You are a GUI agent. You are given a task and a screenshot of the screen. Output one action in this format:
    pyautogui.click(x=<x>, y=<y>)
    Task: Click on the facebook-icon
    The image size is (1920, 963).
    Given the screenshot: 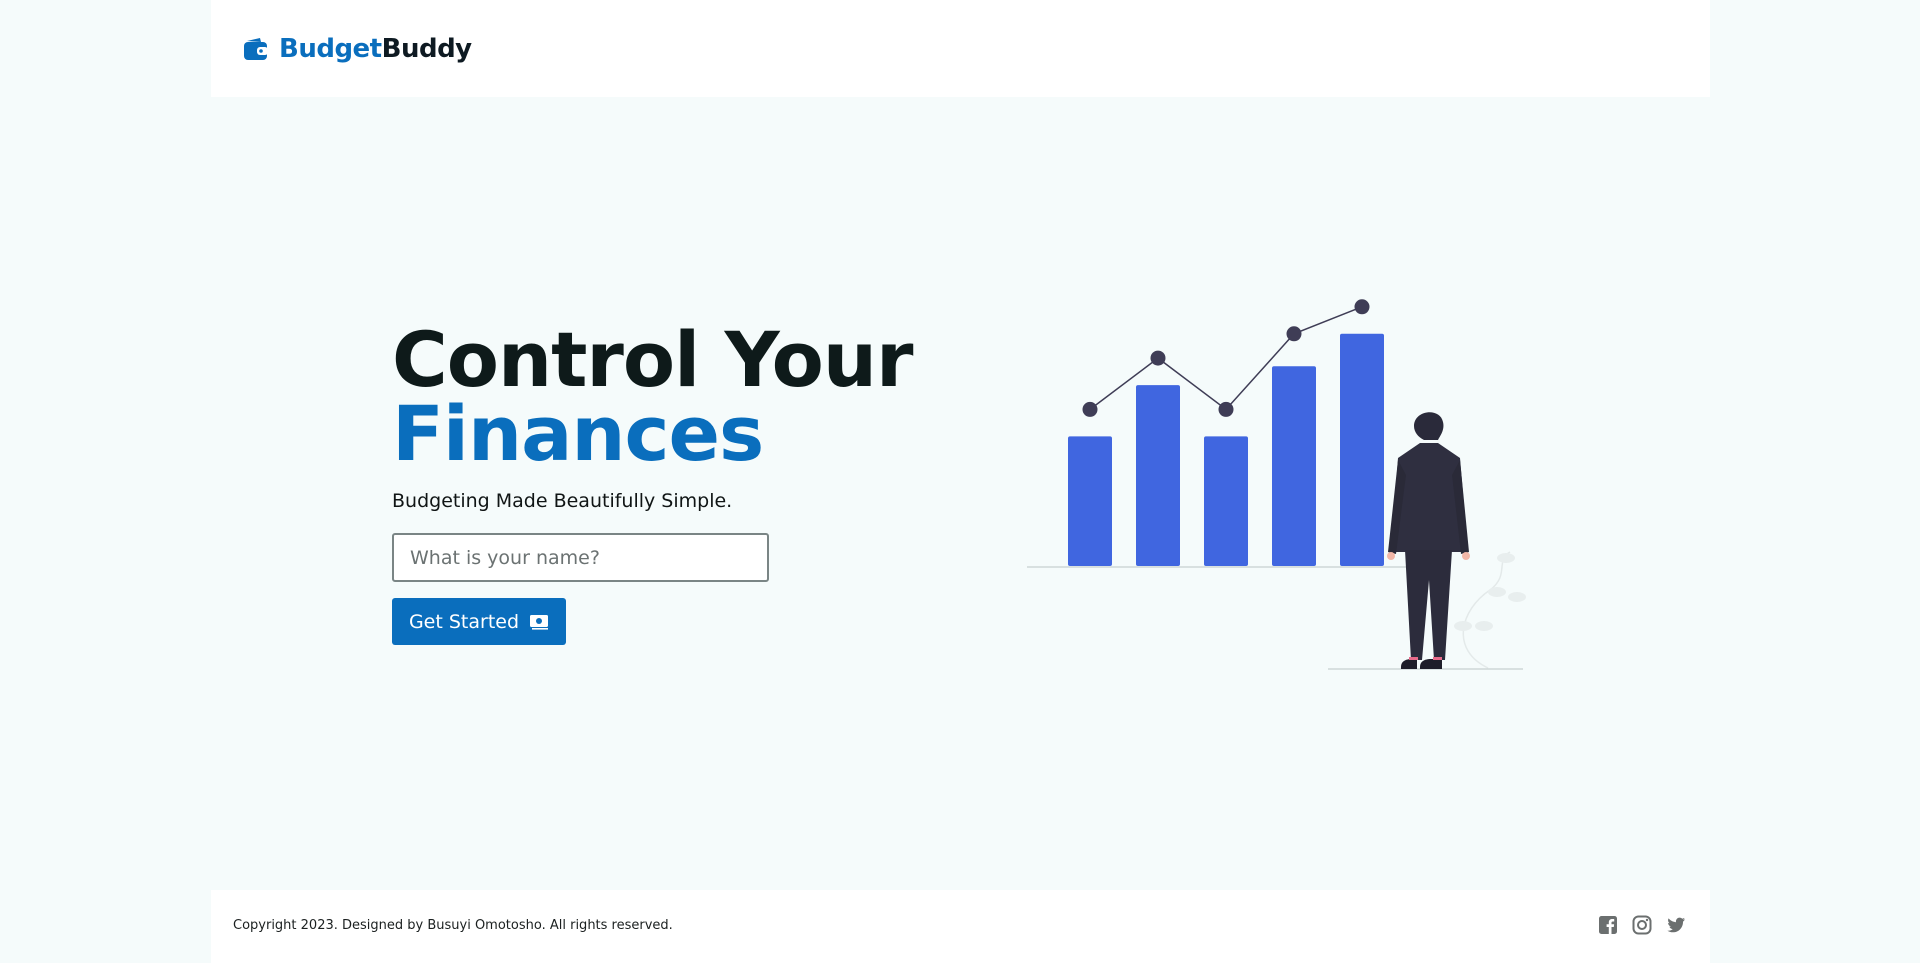 What is the action you would take?
    pyautogui.click(x=1608, y=925)
    